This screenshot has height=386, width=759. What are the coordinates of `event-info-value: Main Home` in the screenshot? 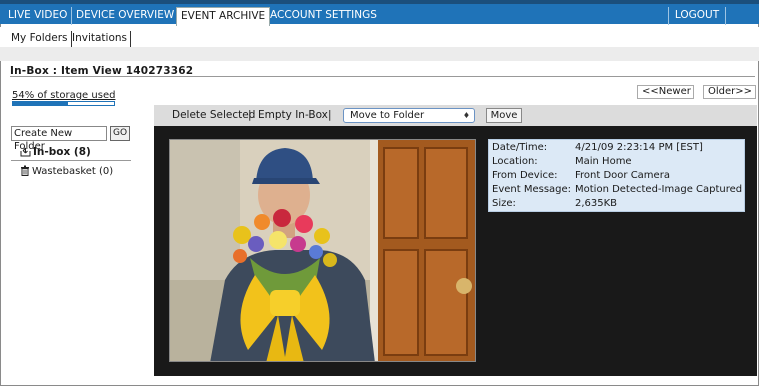 It's located at (603, 161).